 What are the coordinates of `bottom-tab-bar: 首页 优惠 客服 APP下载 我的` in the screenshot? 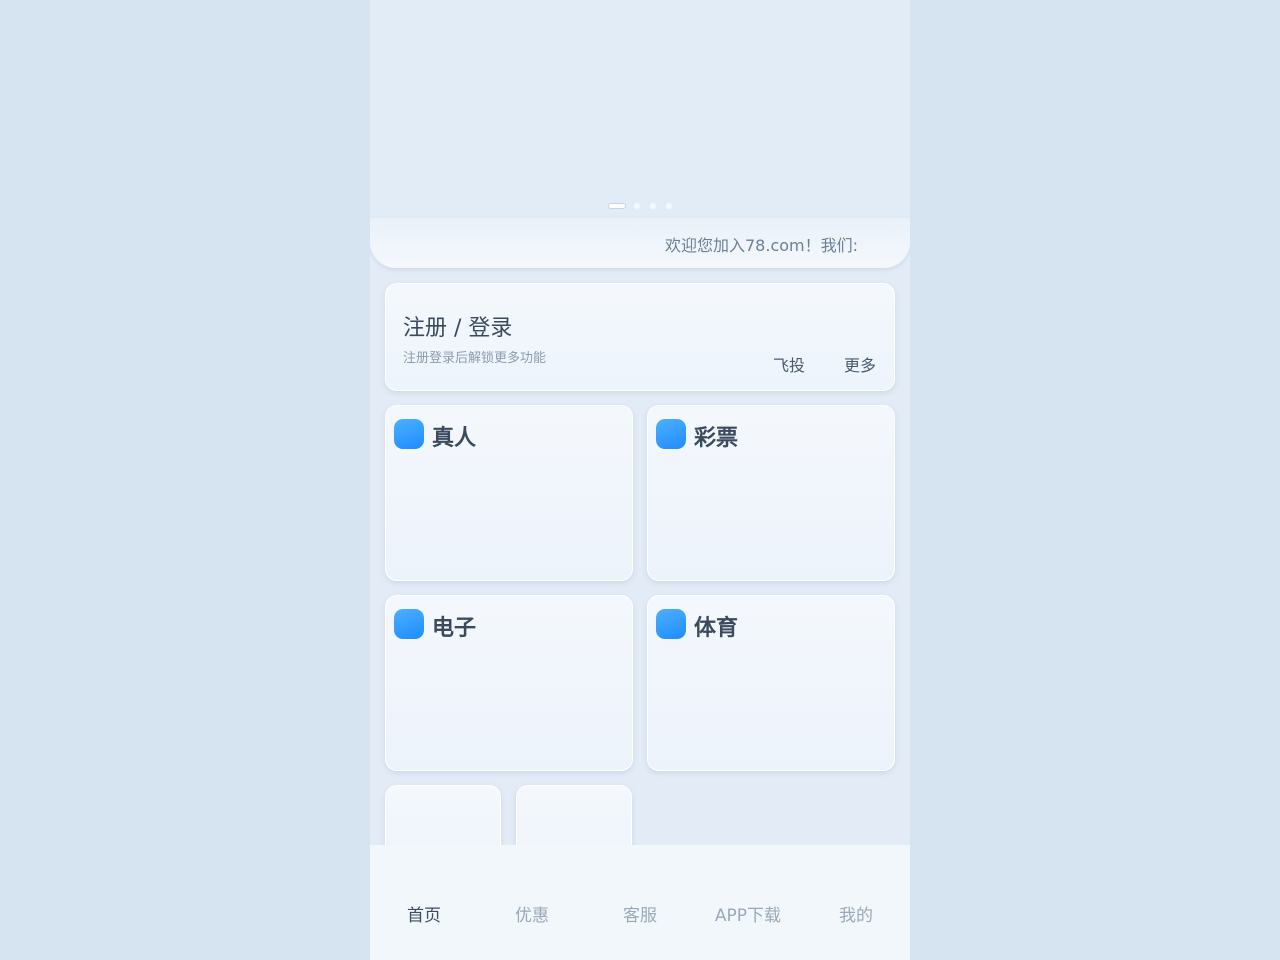 It's located at (640, 902).